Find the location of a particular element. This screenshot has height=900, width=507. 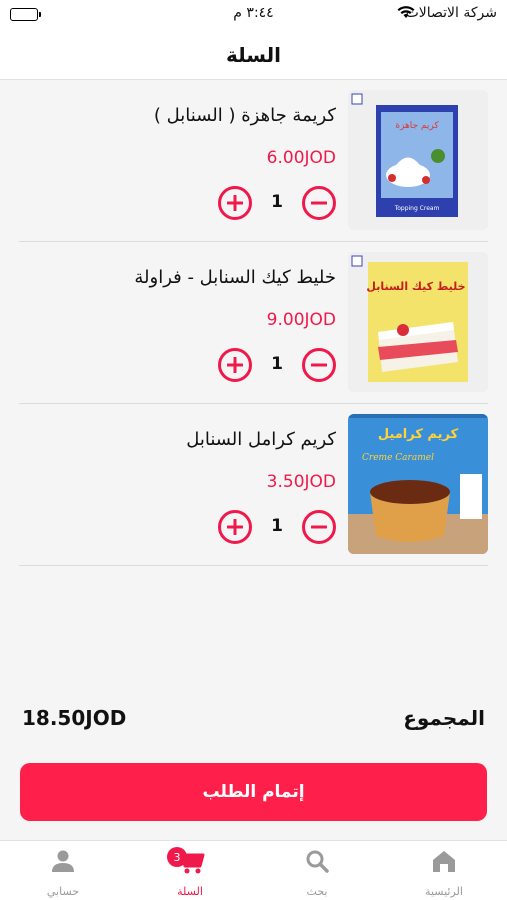

total-value: 18.50JOD is located at coordinates (74, 718).